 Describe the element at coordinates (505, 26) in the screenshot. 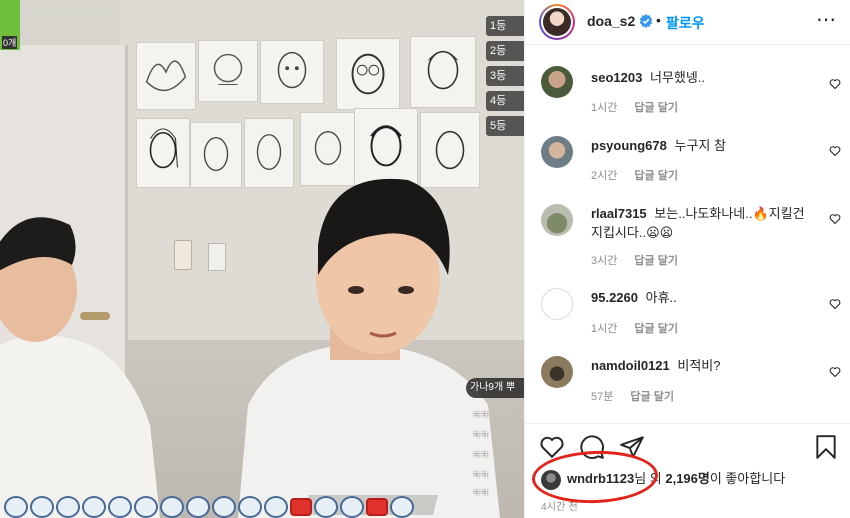

I see `rank-item: 1등` at that location.